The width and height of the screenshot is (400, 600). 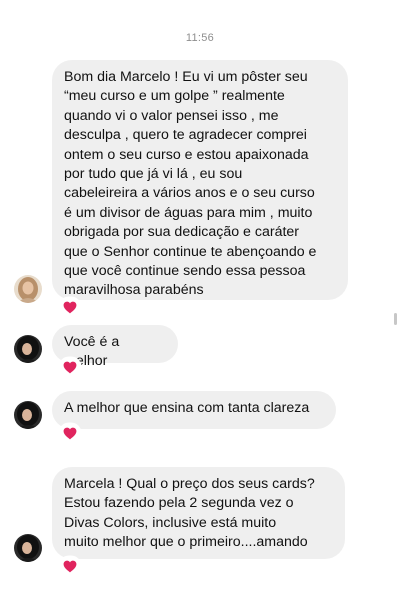 What do you see at coordinates (194, 410) in the screenshot?
I see `message-bubble: A melhor que ensina com tanta clareza` at bounding box center [194, 410].